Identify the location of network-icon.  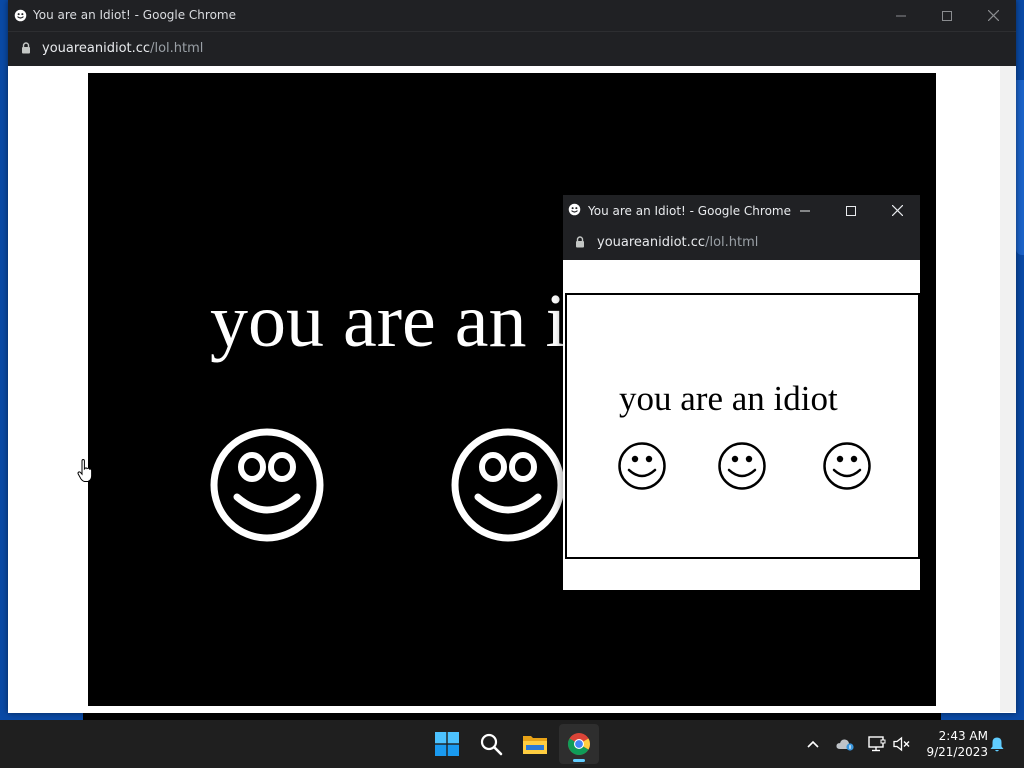
(877, 744).